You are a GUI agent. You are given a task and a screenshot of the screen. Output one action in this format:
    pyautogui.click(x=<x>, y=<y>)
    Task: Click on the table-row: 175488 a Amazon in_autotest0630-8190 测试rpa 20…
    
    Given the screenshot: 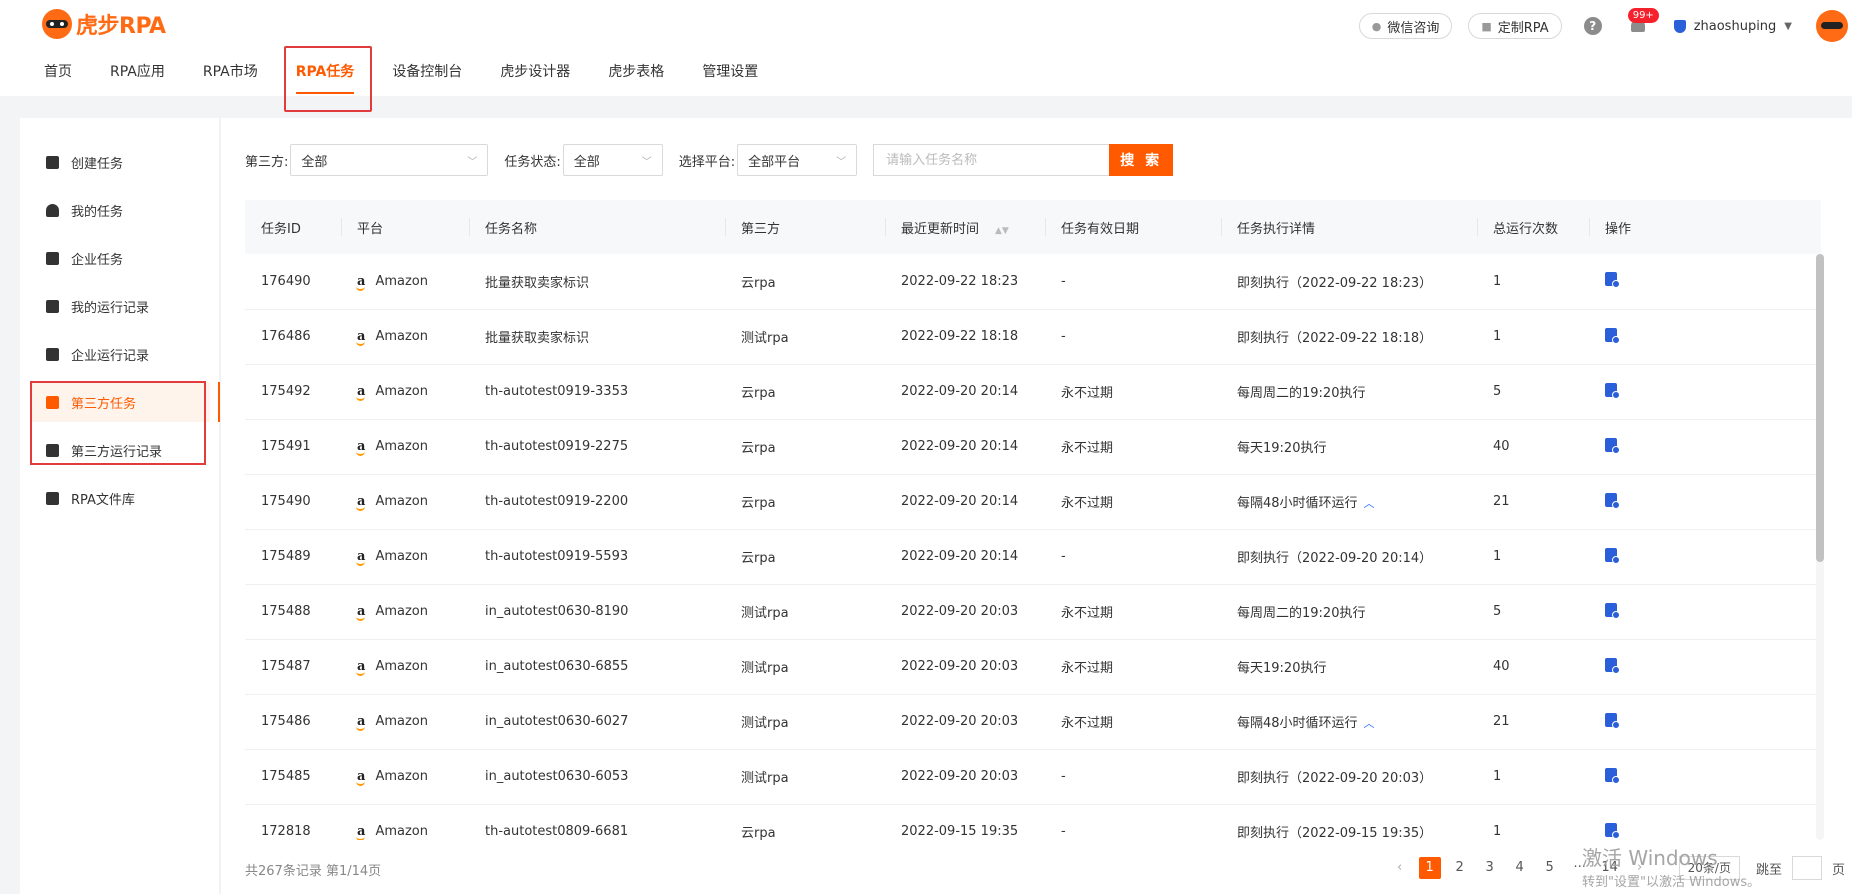 What is the action you would take?
    pyautogui.click(x=1033, y=611)
    